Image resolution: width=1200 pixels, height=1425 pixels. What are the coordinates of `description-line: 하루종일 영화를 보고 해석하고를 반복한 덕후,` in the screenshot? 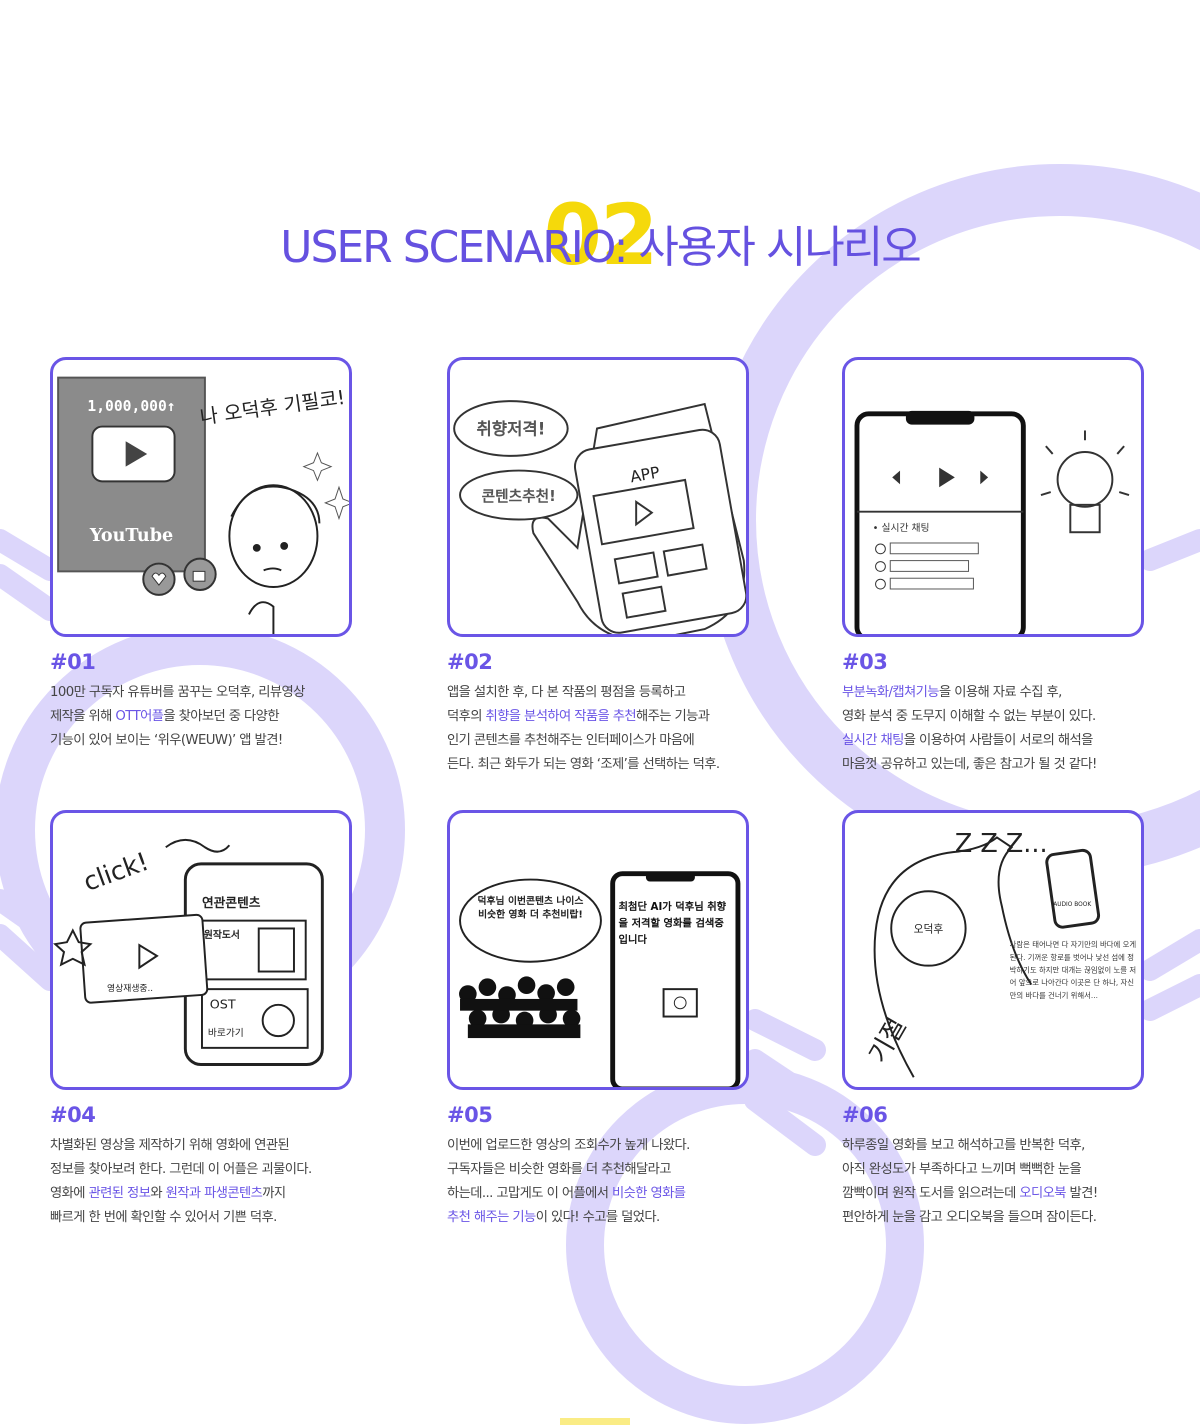 It's located at (1012, 1146).